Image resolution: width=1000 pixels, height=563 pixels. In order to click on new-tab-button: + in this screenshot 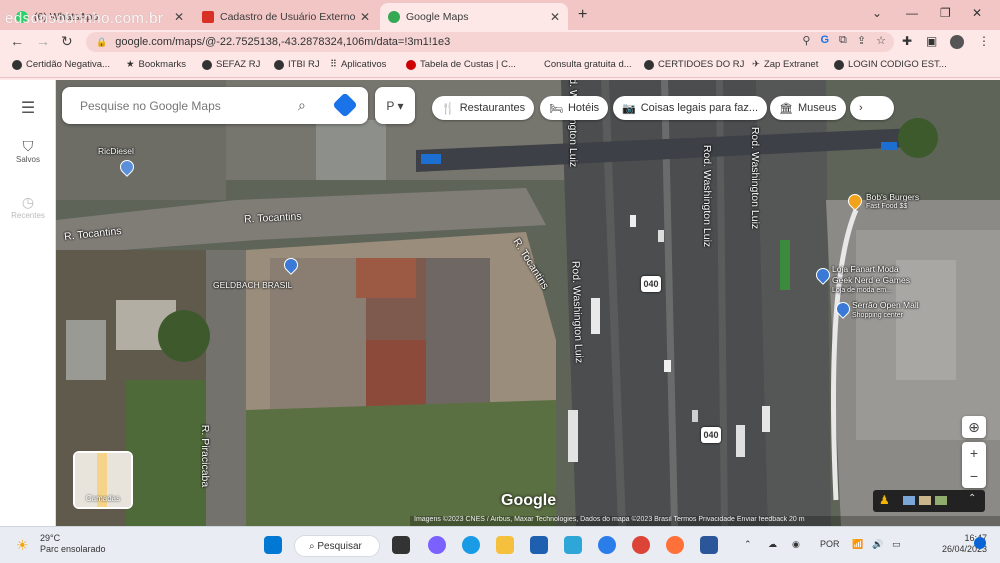, I will do `click(582, 15)`.